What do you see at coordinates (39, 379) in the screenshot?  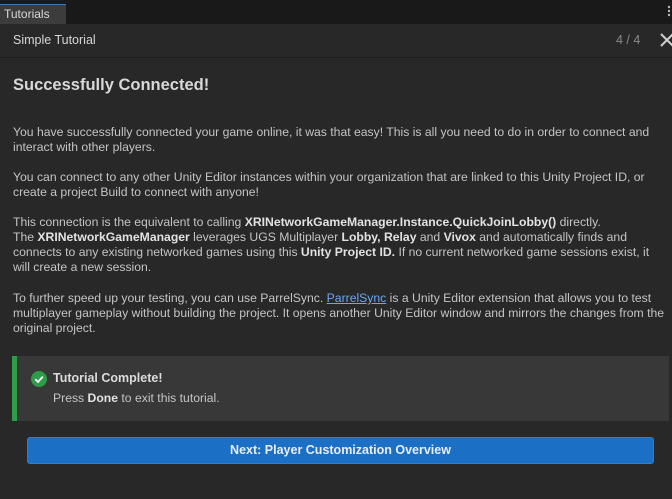 I see `check-circle-icon` at bounding box center [39, 379].